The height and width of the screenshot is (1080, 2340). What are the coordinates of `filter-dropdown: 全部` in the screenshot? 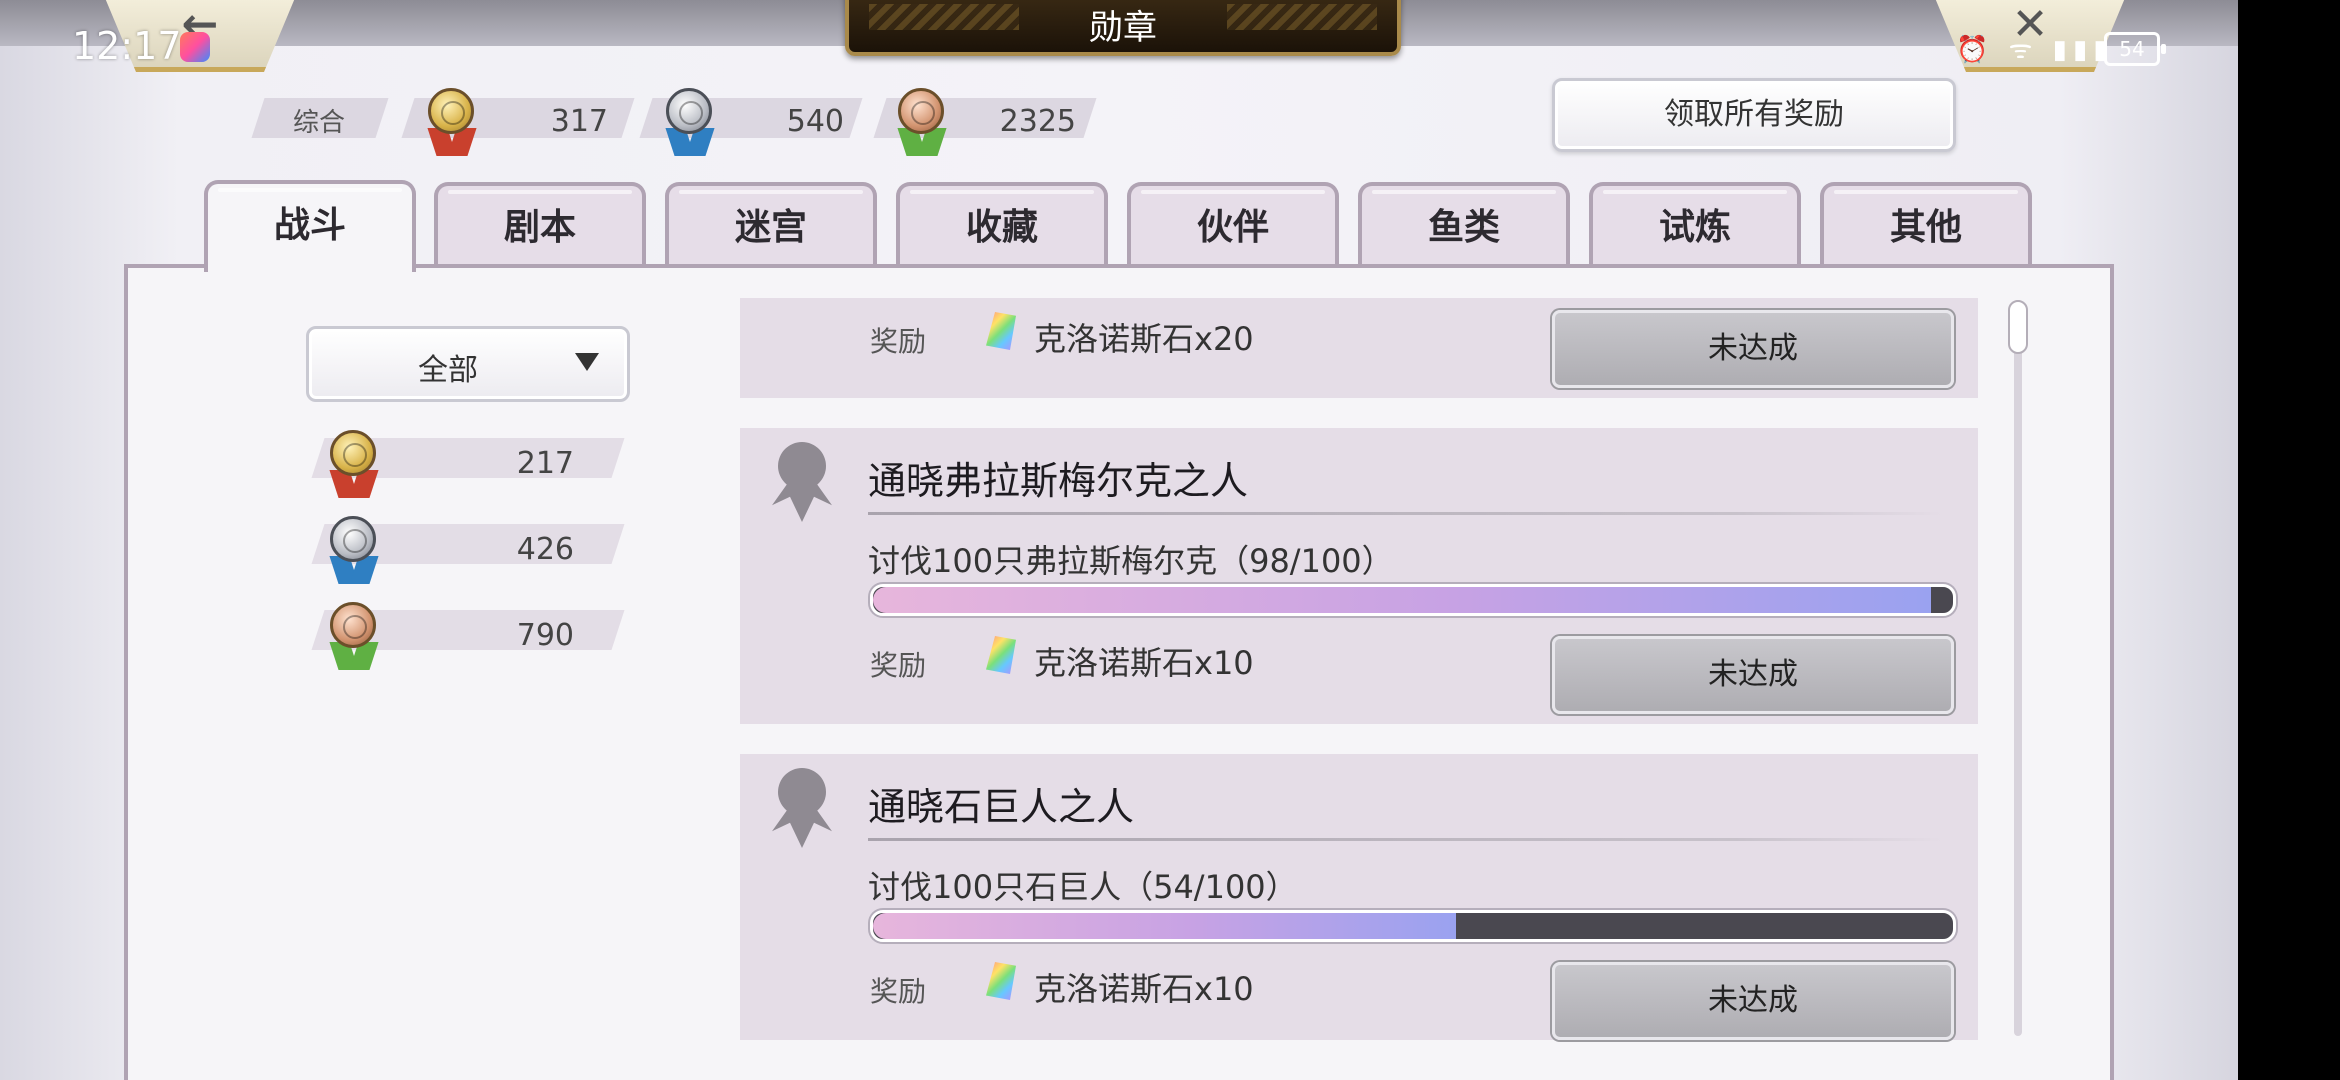 It's located at (468, 364).